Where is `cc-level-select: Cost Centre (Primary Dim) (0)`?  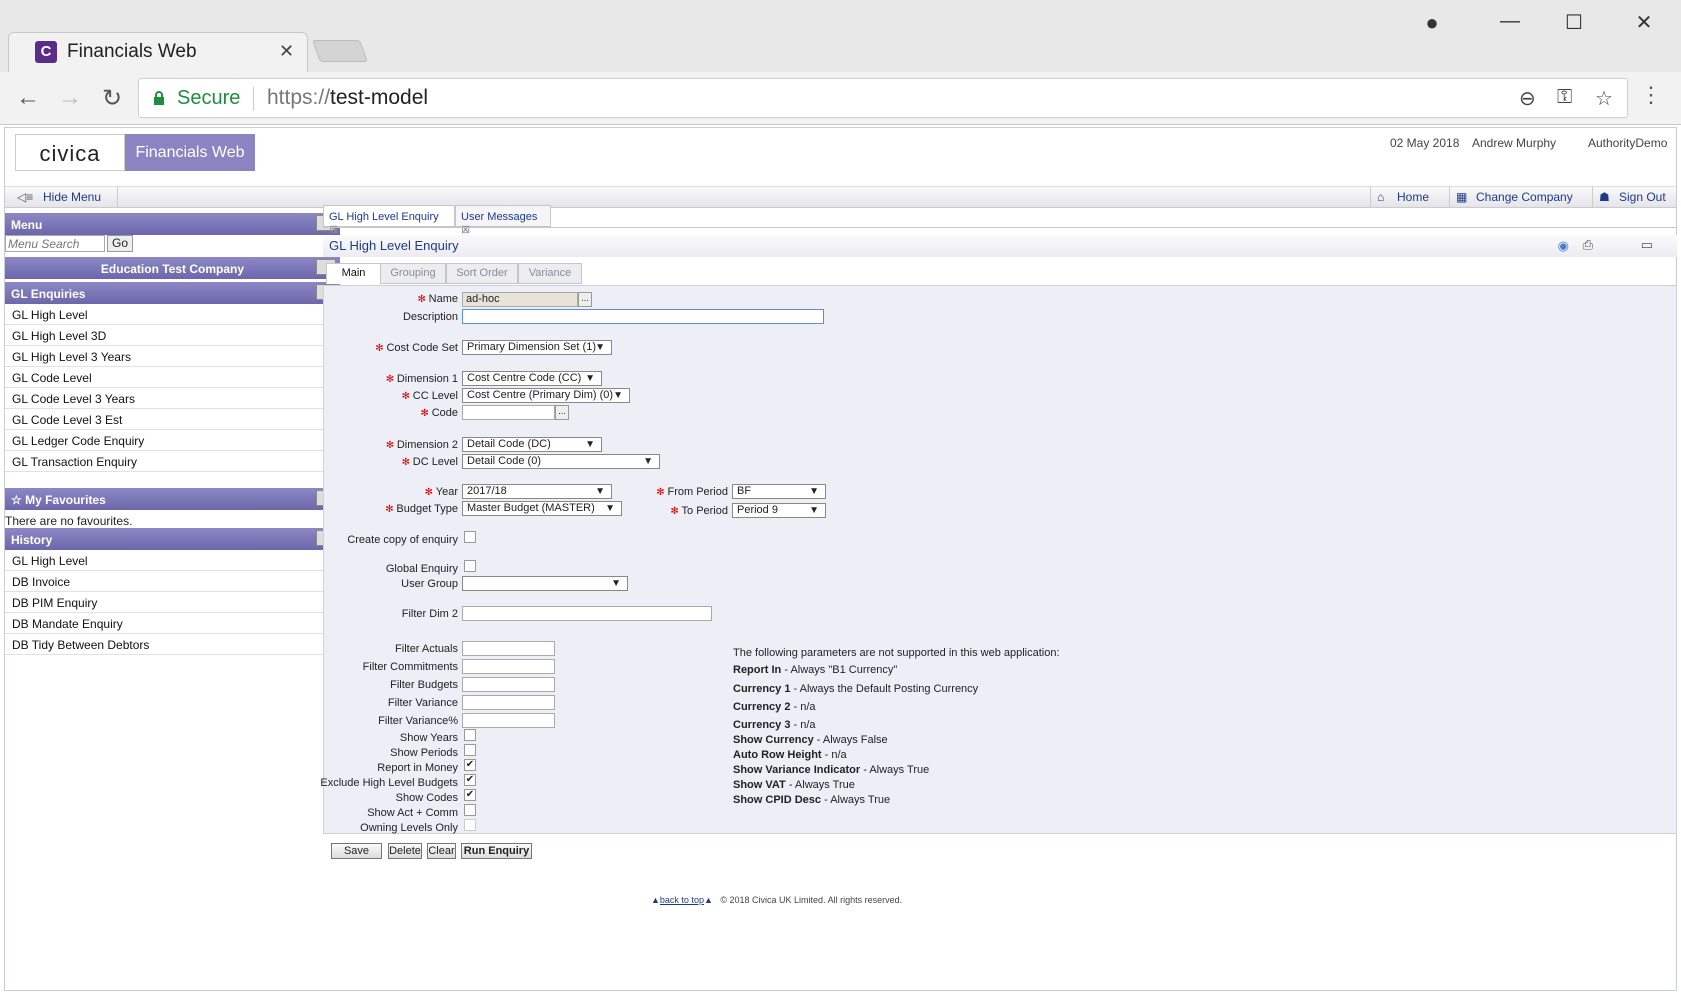 cc-level-select: Cost Centre (Primary Dim) (0) is located at coordinates (546, 395).